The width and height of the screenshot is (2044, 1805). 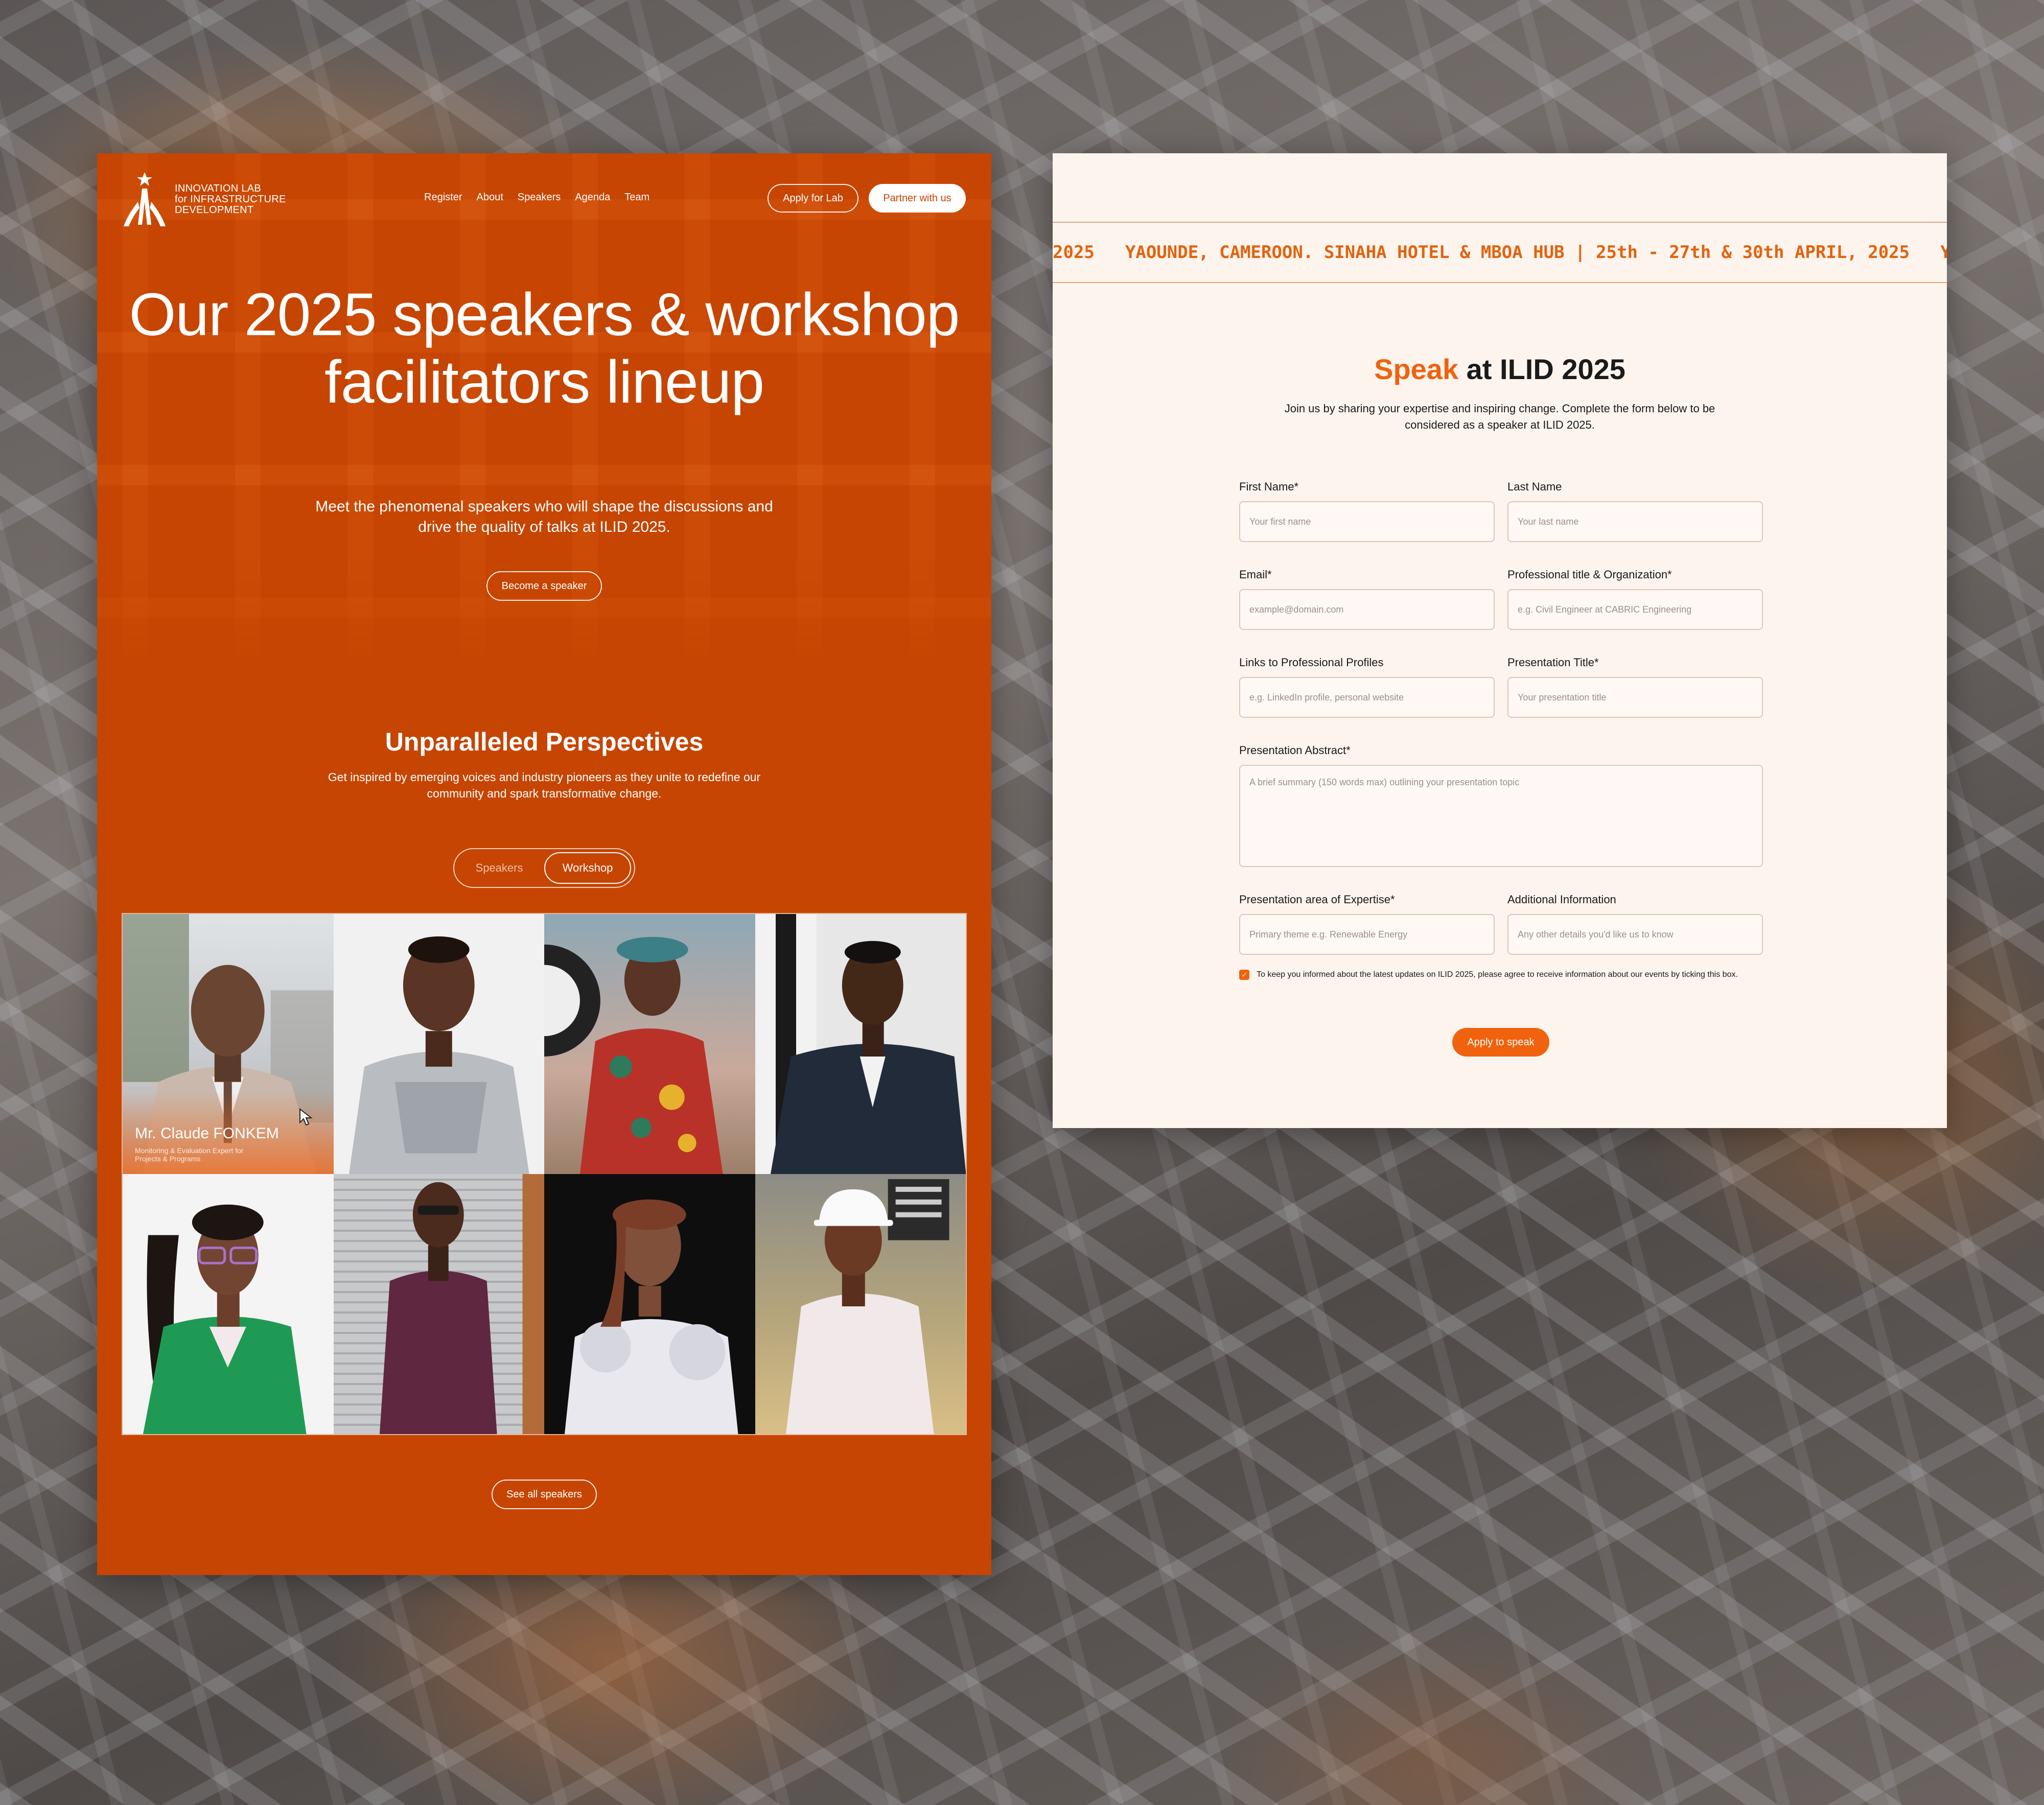 What do you see at coordinates (489, 197) in the screenshot?
I see `nav-about: About` at bounding box center [489, 197].